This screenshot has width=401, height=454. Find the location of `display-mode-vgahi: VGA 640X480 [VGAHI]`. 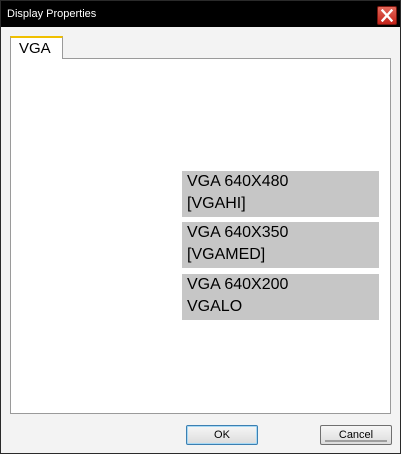

display-mode-vgahi: VGA 640X480 [VGAHI] is located at coordinates (280, 194).